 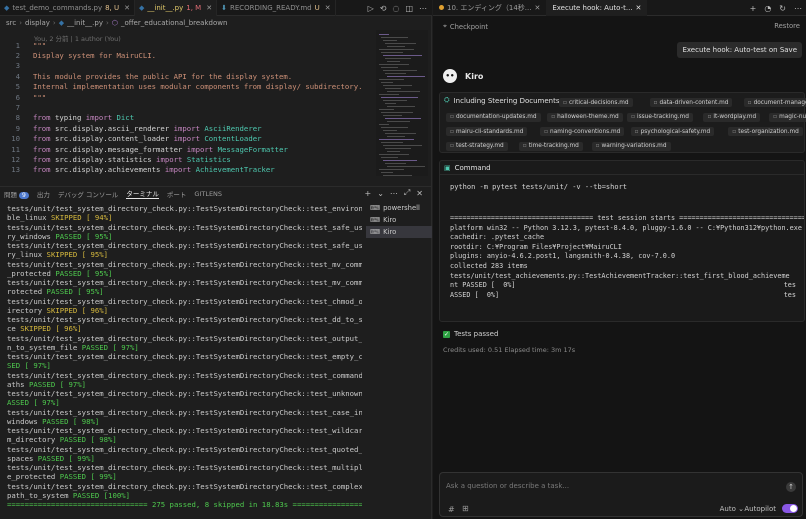 I want to click on panel-tab-label: デバッグ コンソール, so click(x=88, y=194).